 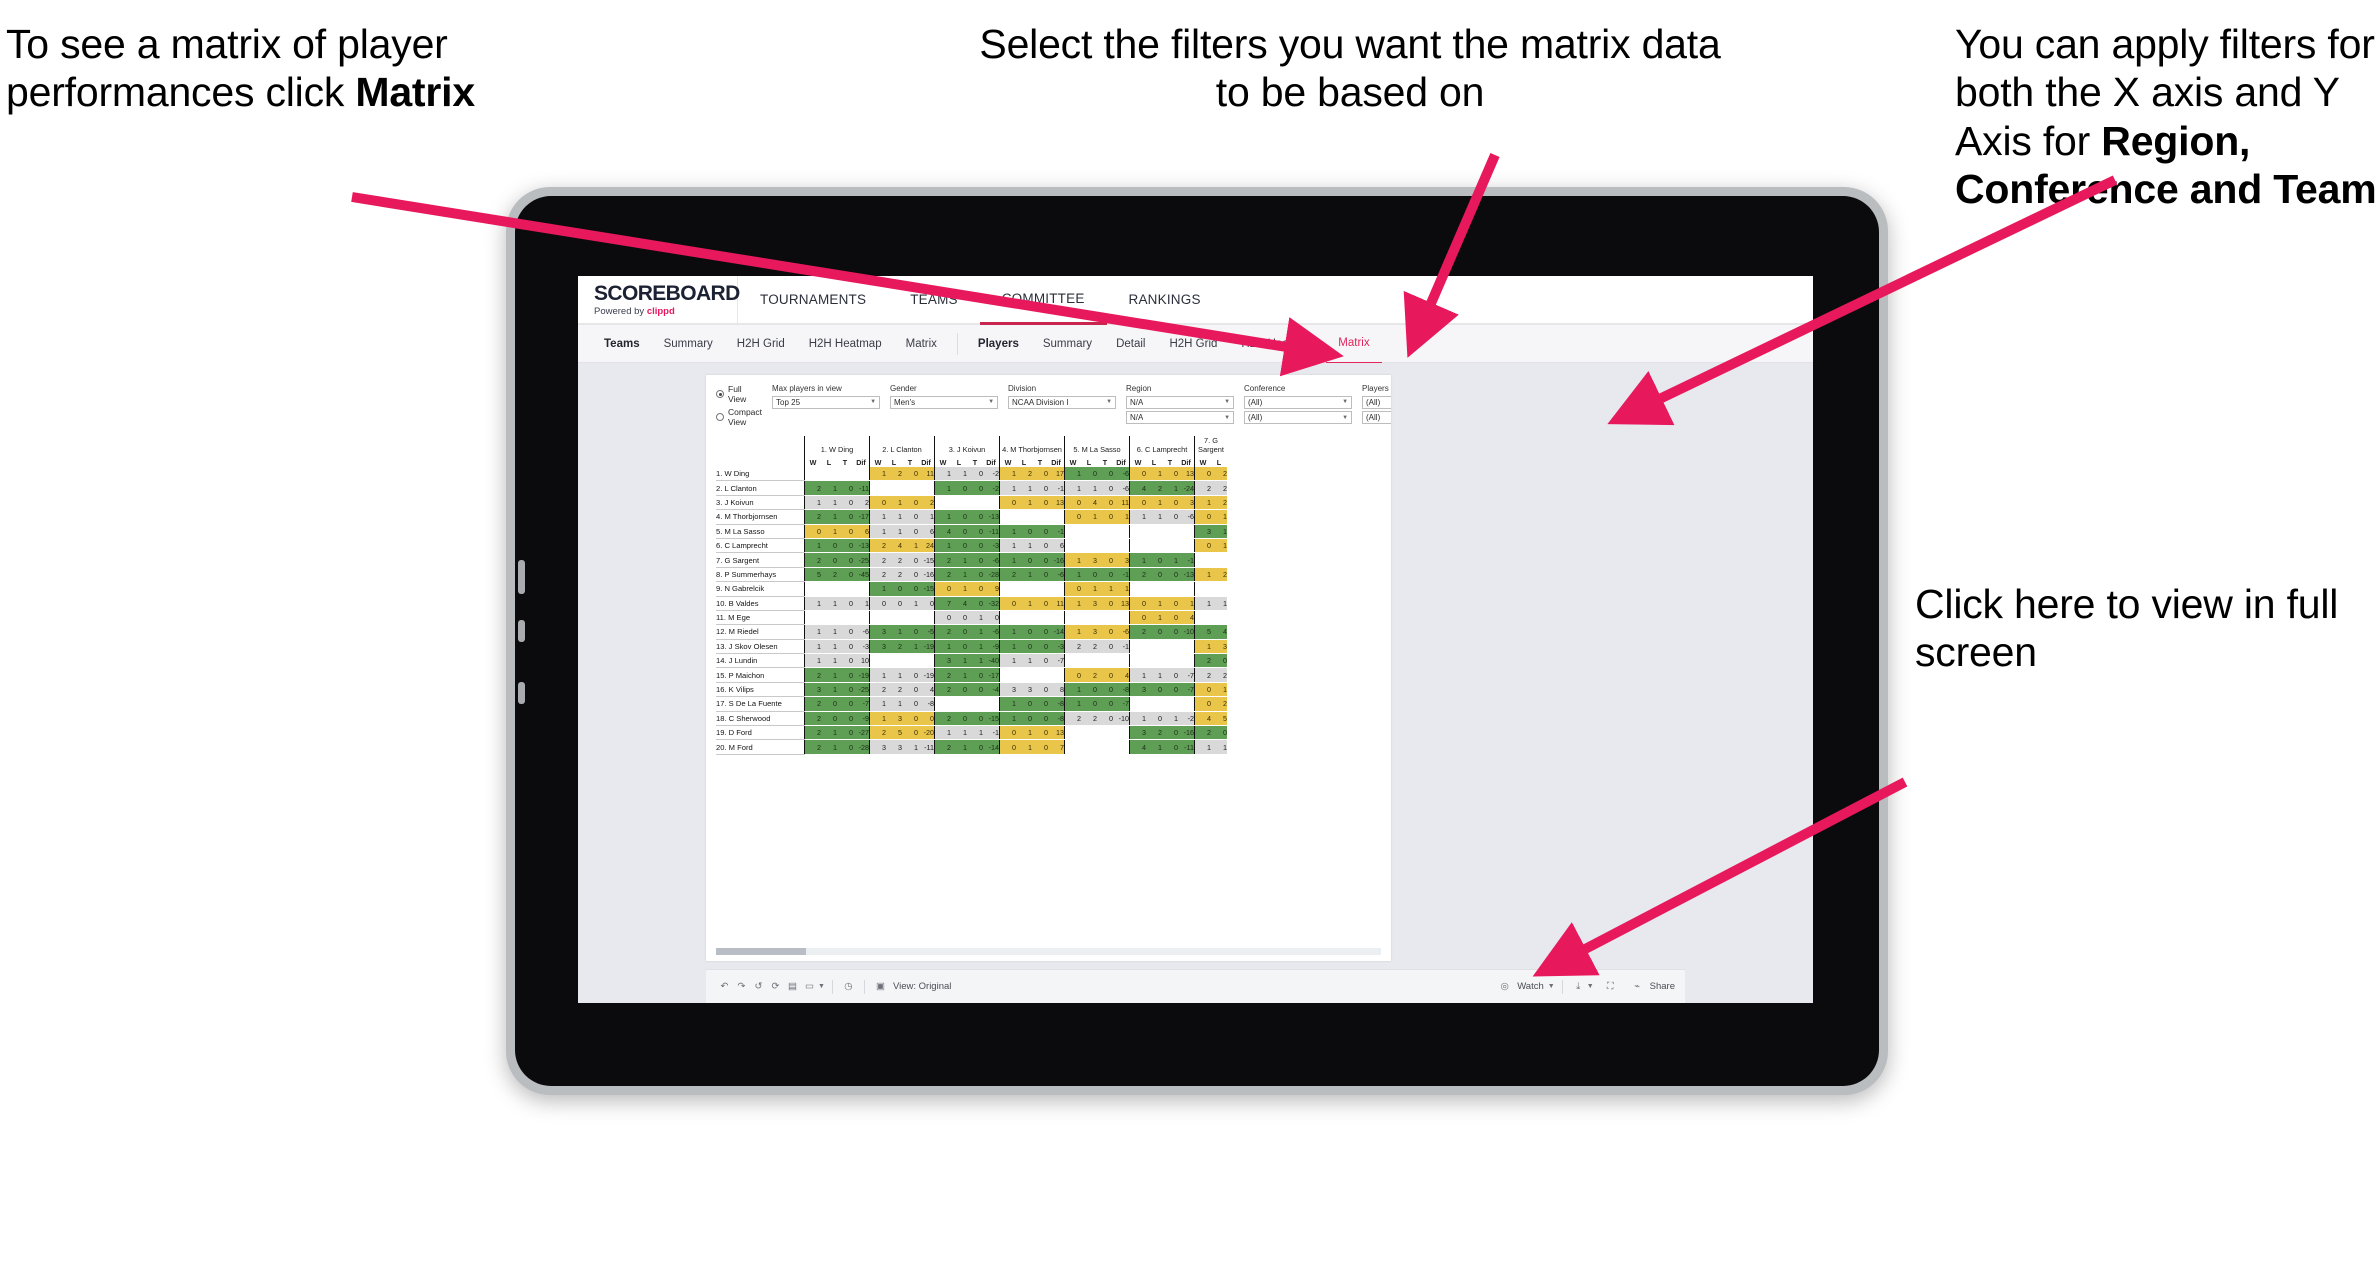 I want to click on matrix-cell: -1, so click(x=1056, y=488).